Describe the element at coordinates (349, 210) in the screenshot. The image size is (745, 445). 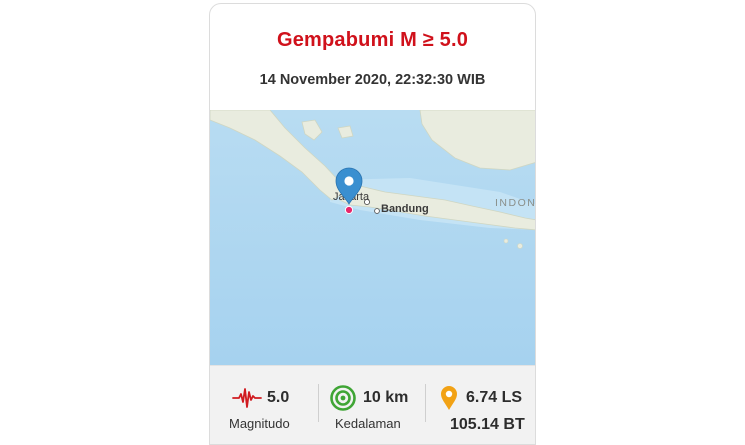
I see `epicenter-dot-icon` at that location.